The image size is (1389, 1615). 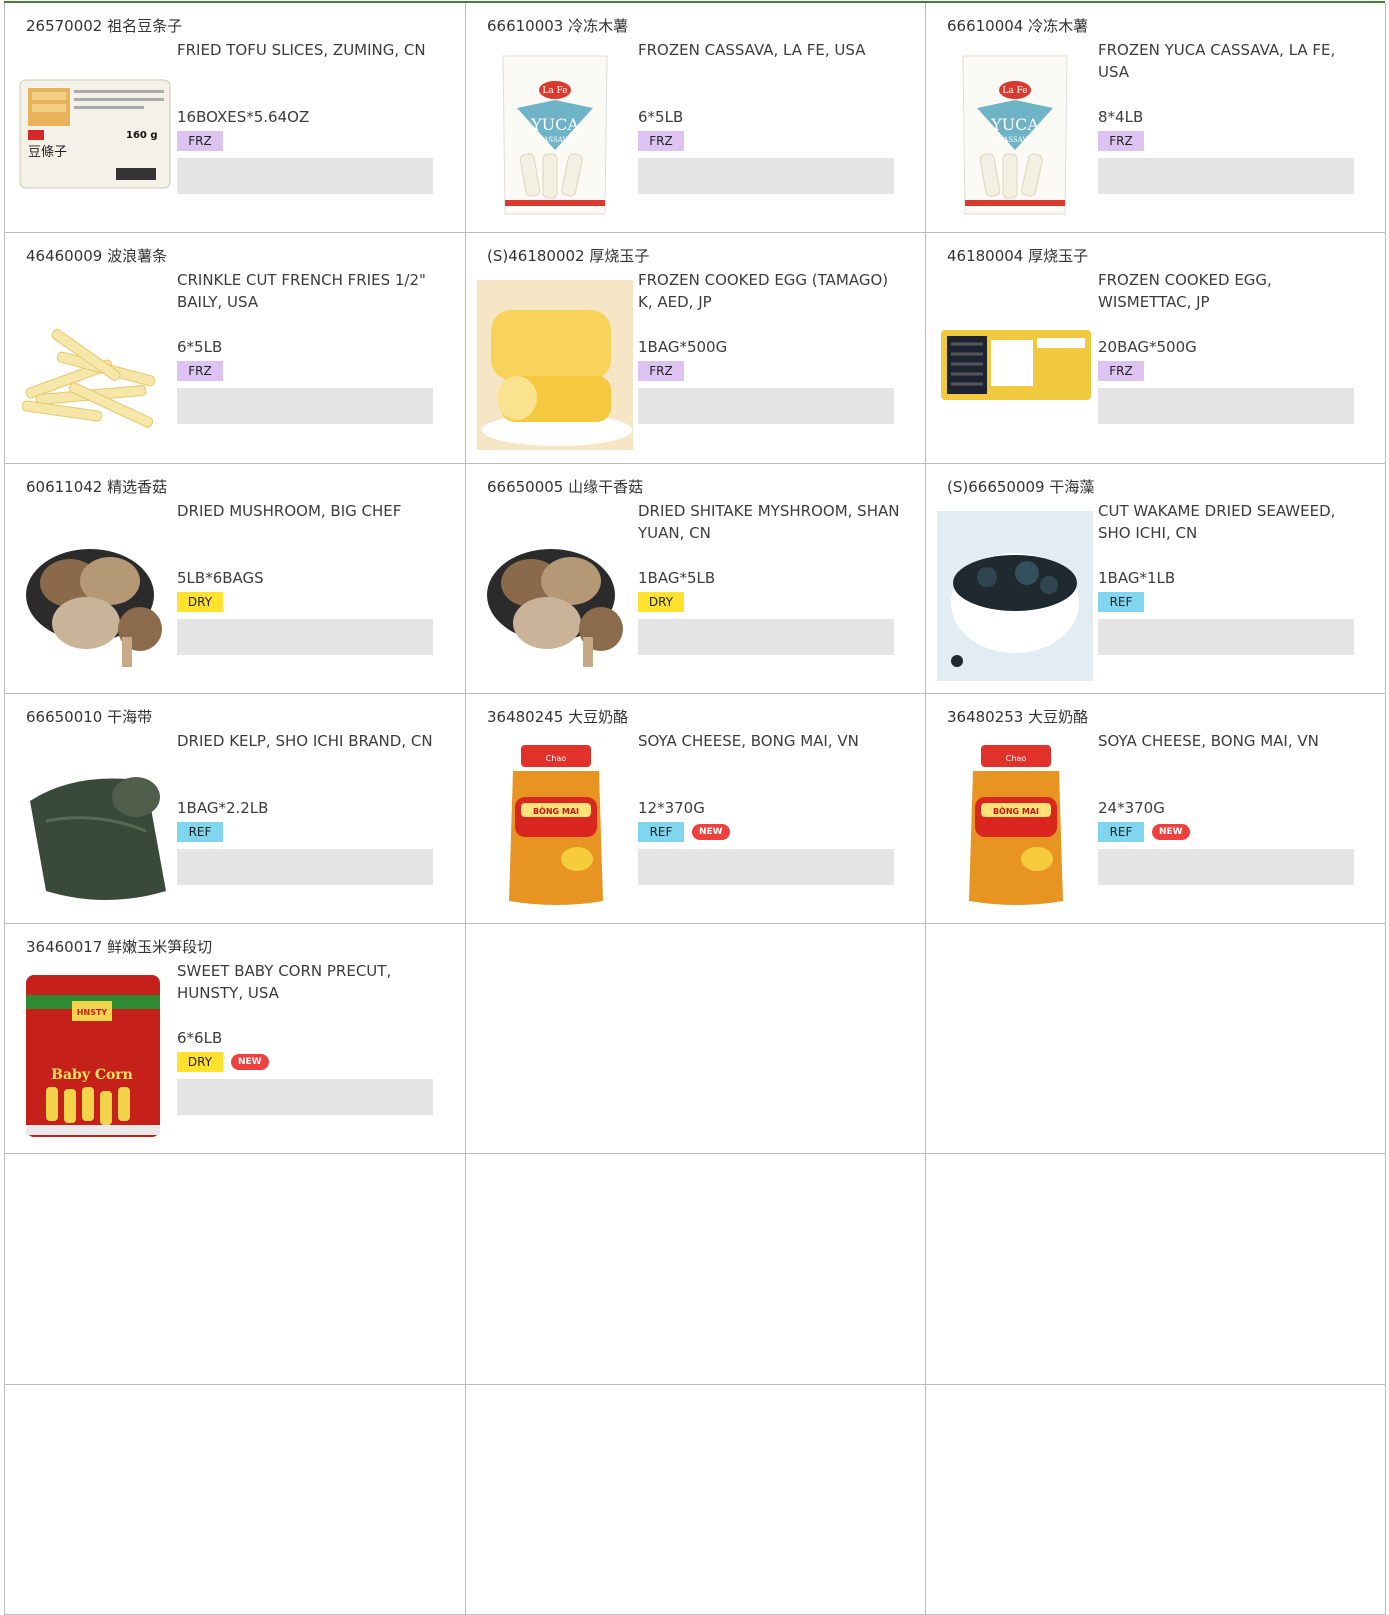 I want to click on product-code: (S)66650009 干海藻, so click(x=1021, y=486).